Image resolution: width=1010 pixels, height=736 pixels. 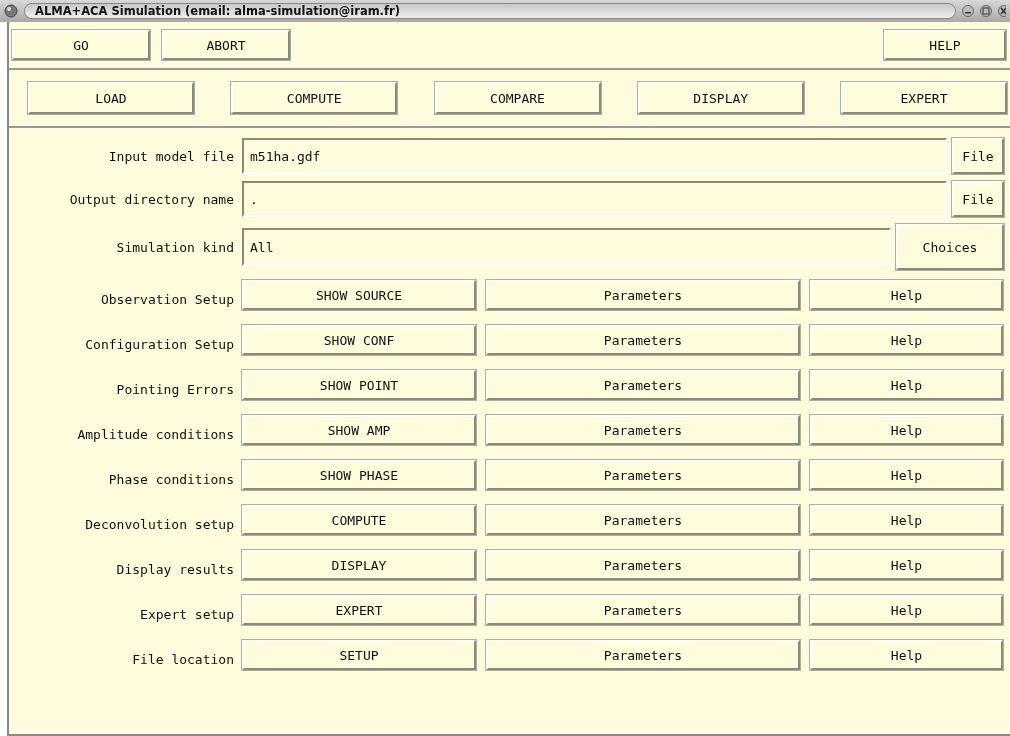 What do you see at coordinates (167, 299) in the screenshot?
I see `section-label: Observation Setup` at bounding box center [167, 299].